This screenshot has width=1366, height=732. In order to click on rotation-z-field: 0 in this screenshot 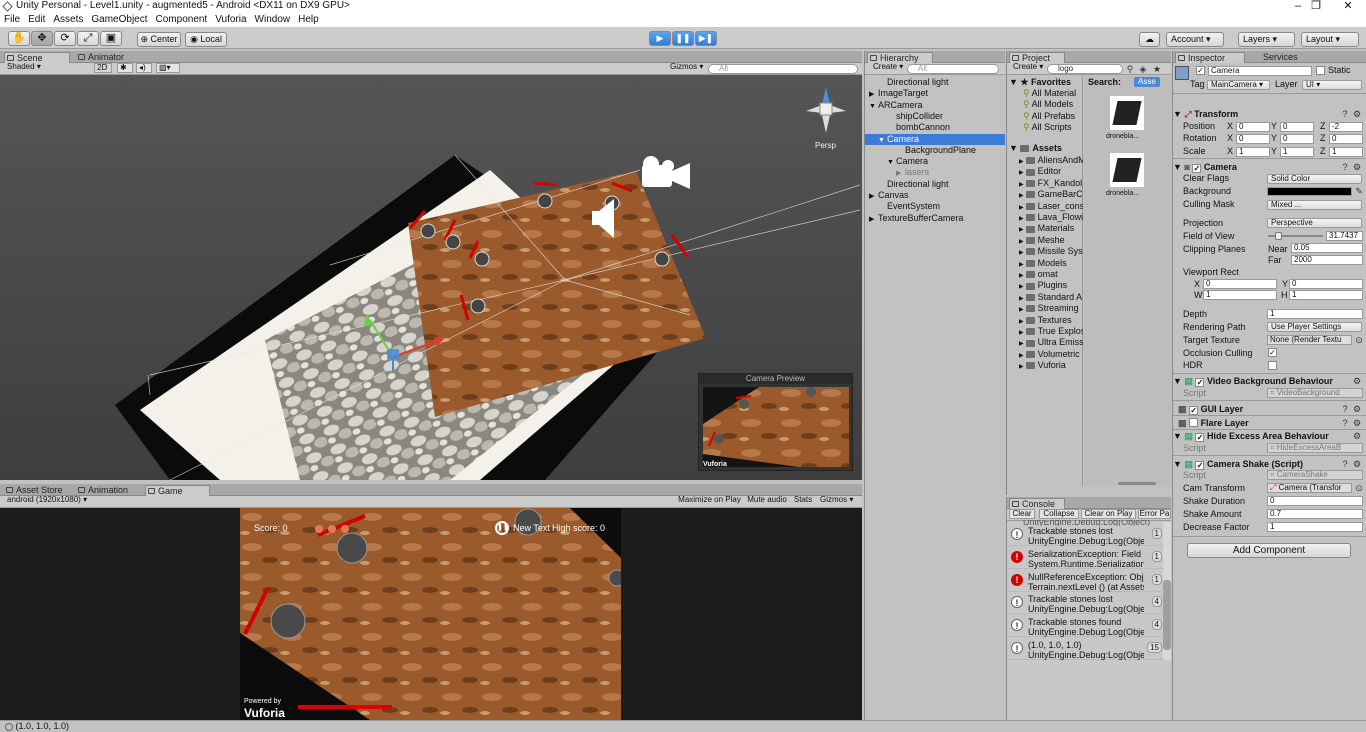, I will do `click(1346, 139)`.